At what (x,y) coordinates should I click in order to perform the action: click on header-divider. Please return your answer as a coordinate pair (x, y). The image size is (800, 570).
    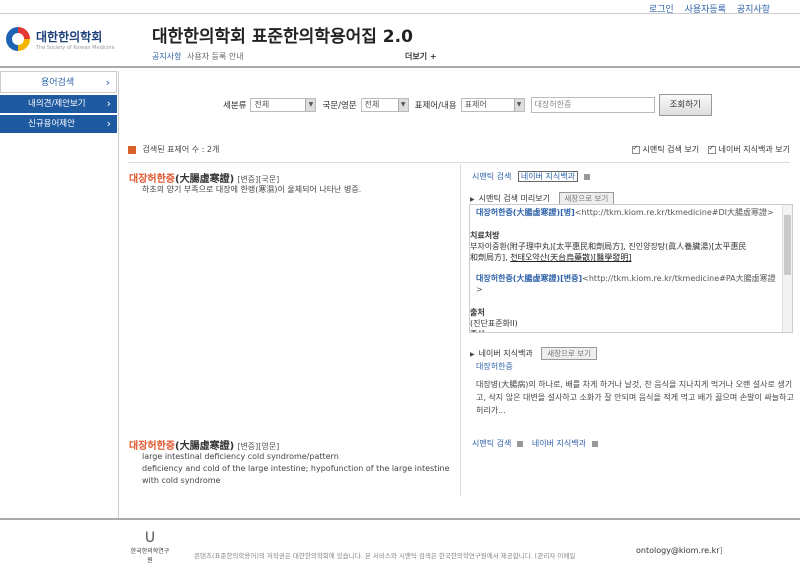
    Looking at the image, I should click on (400, 67).